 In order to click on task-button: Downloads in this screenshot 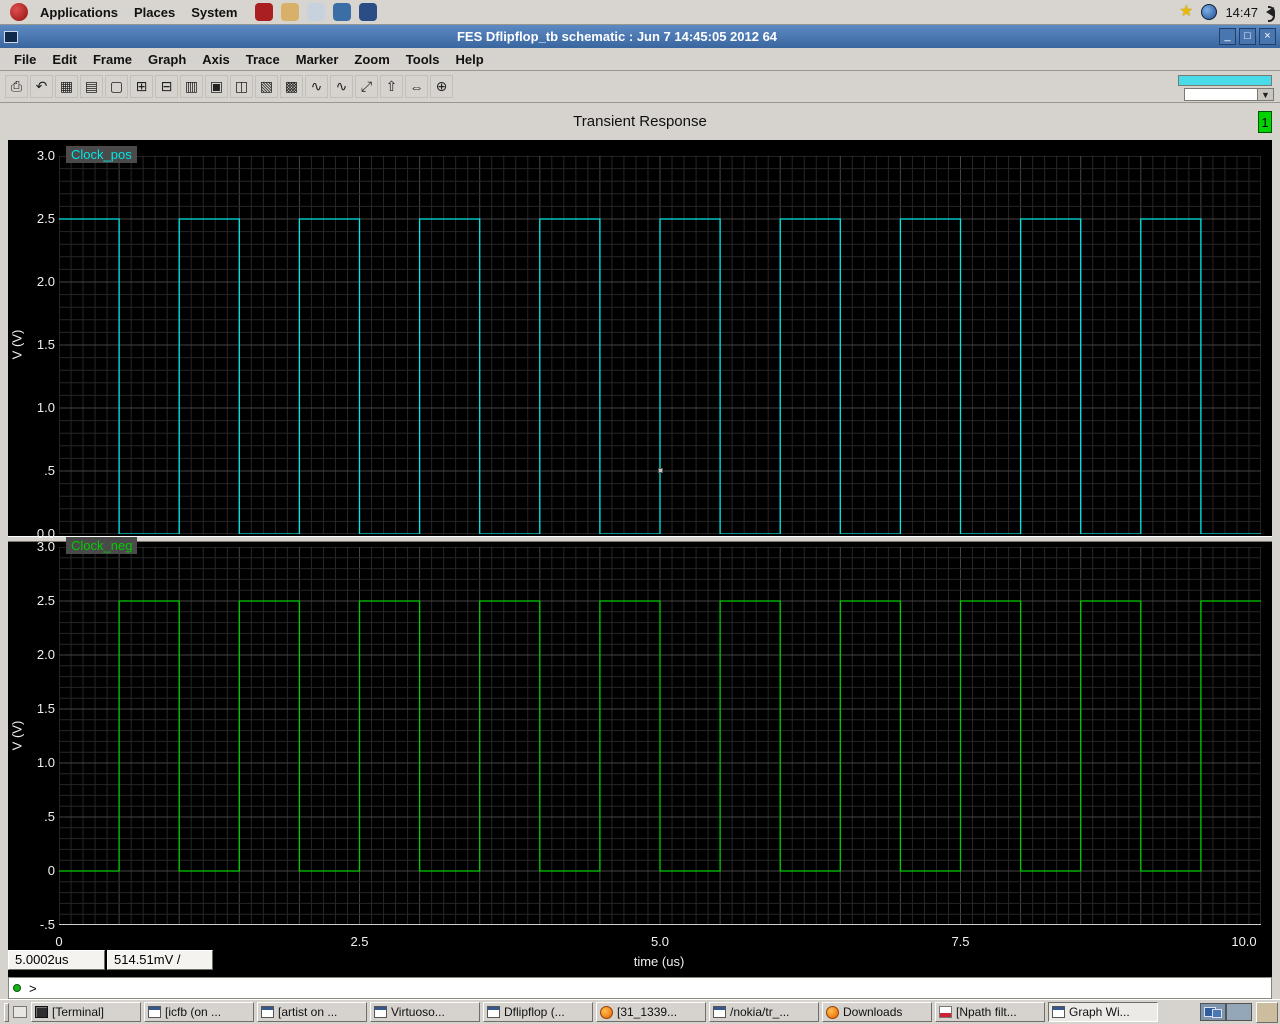, I will do `click(877, 1012)`.